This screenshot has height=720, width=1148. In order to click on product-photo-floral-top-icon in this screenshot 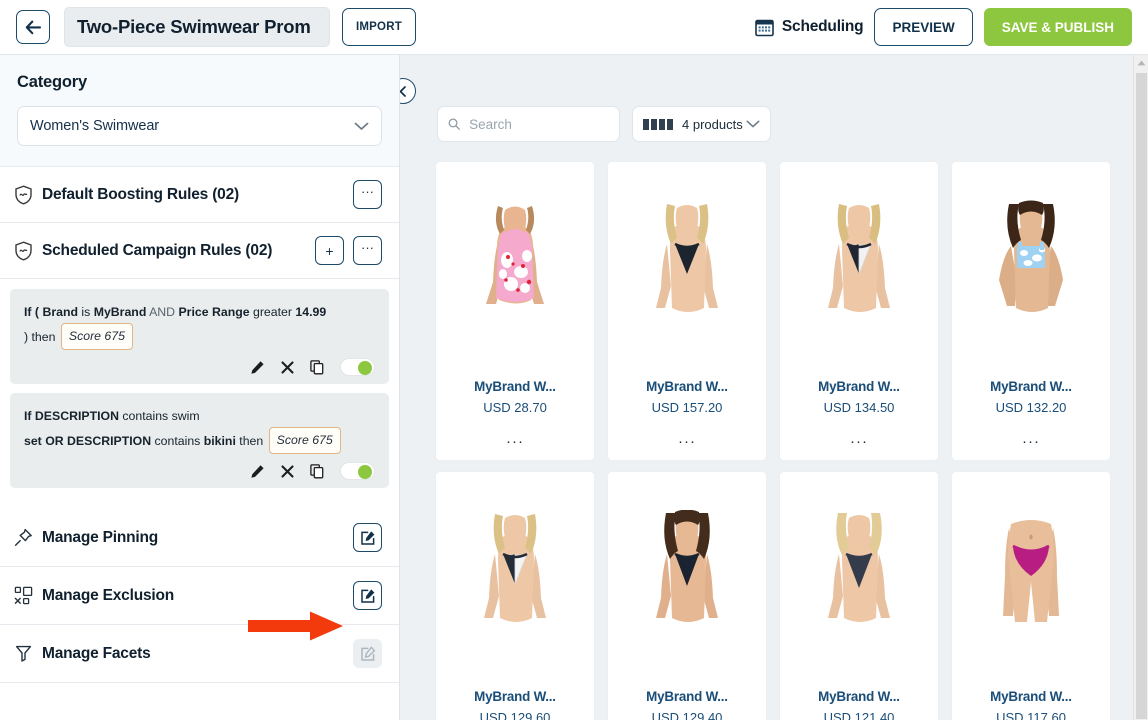, I will do `click(515, 274)`.